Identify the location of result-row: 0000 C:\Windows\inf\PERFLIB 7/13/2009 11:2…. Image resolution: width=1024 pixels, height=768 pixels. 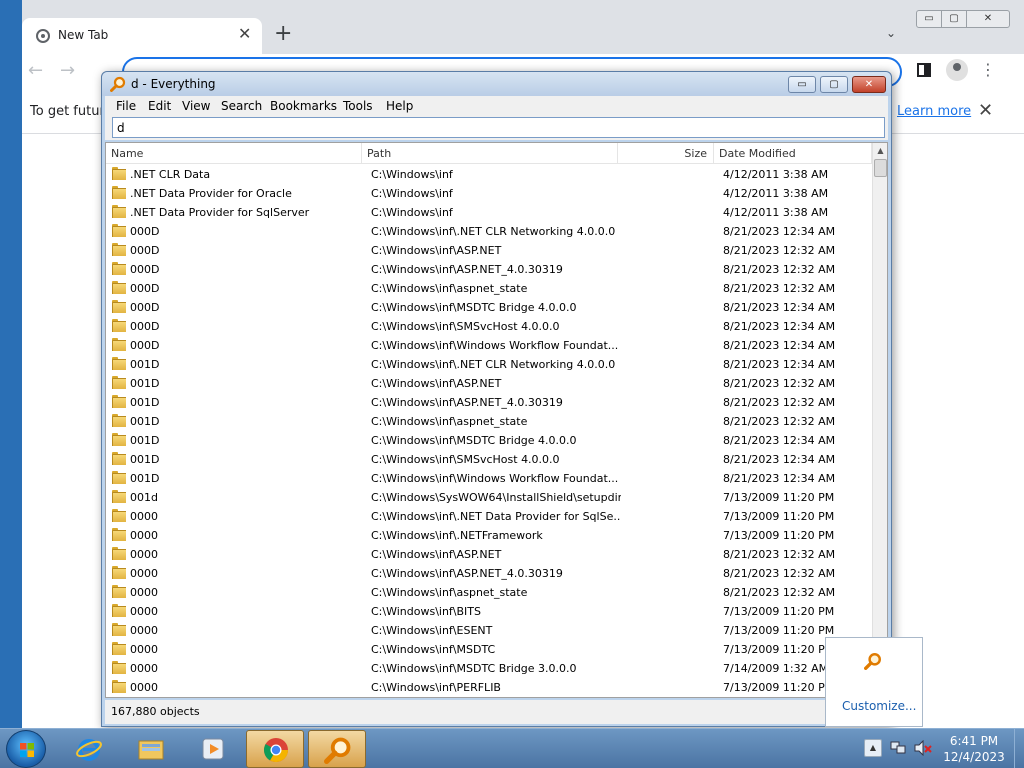
(489, 687).